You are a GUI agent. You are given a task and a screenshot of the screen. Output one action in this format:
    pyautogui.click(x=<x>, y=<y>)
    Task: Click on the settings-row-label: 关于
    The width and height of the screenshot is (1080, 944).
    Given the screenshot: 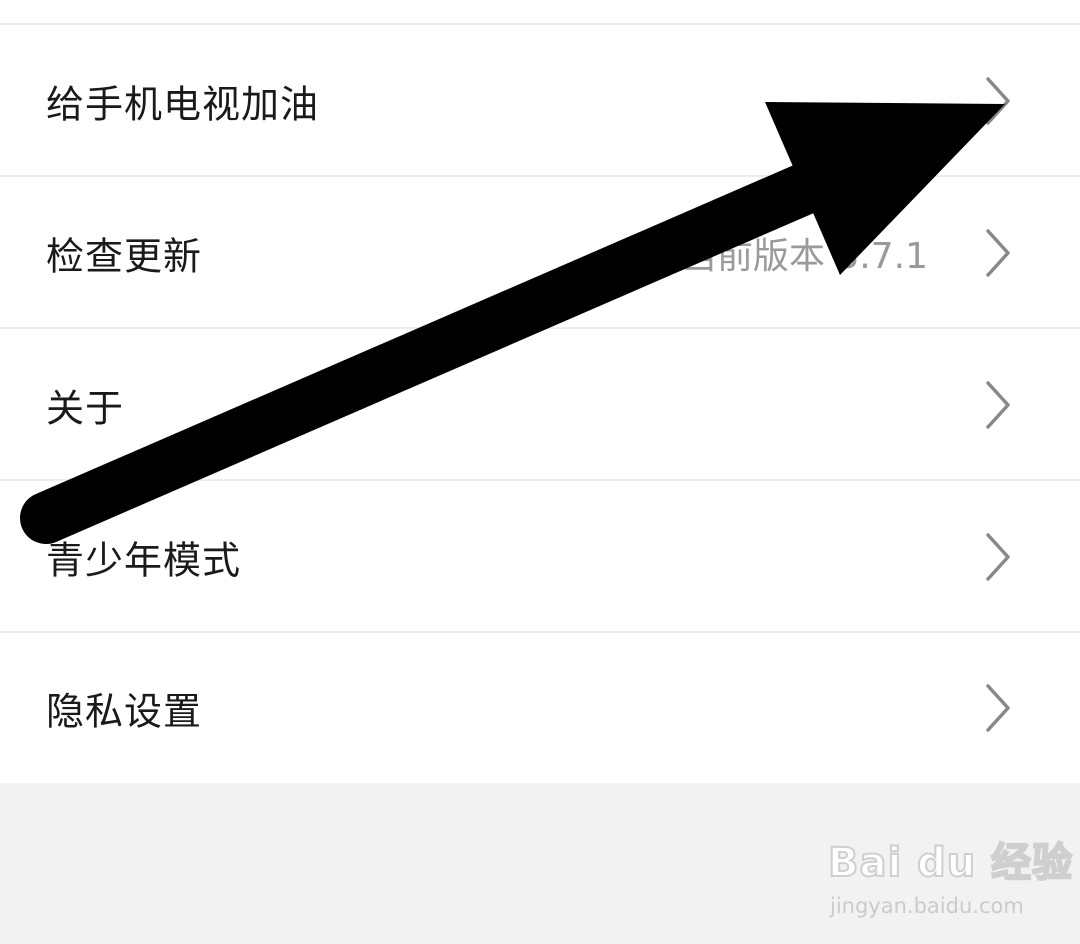 What is the action you would take?
    pyautogui.click(x=85, y=408)
    